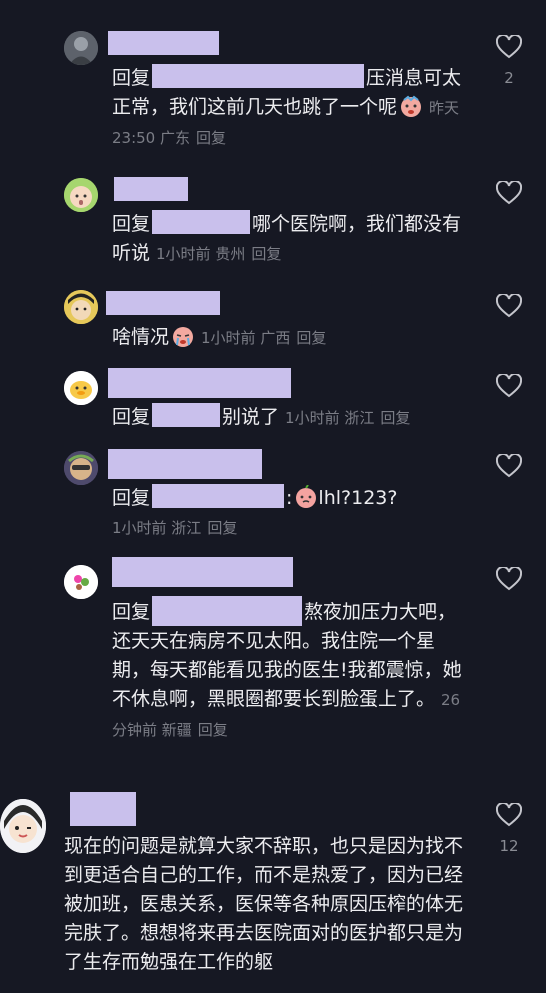 This screenshot has height=993, width=546. Describe the element at coordinates (141, 337) in the screenshot. I see `comment-content: 啥情况` at that location.